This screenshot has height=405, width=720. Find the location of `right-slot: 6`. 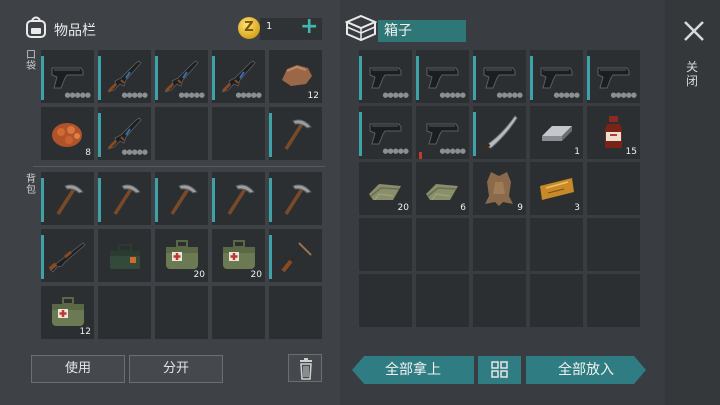

right-slot: 6 is located at coordinates (442, 188).